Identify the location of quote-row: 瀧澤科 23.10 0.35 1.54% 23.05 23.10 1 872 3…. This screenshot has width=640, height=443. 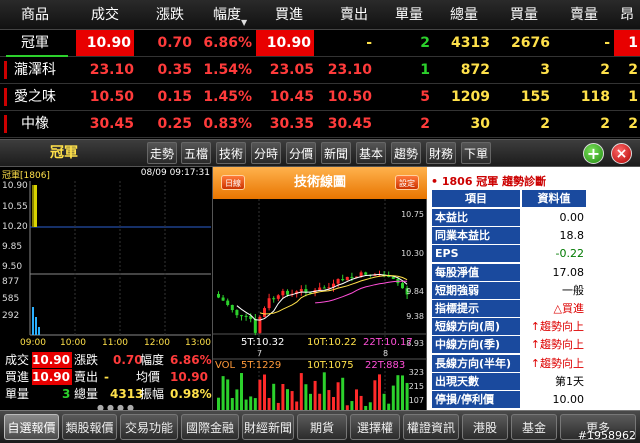
(320, 70).